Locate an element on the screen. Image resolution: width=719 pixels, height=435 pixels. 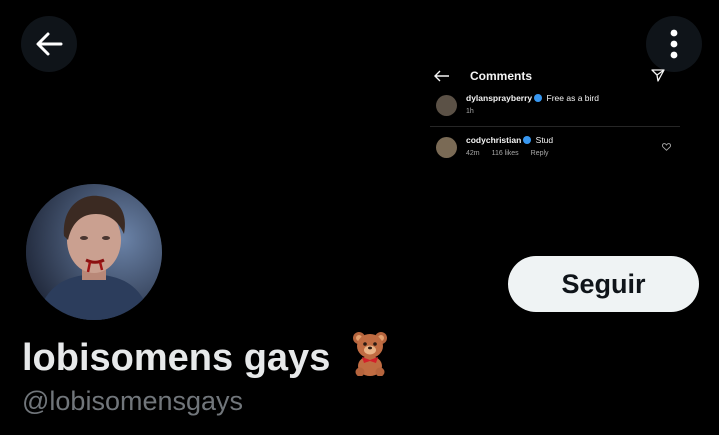
comment-time: 42m is located at coordinates (473, 153).